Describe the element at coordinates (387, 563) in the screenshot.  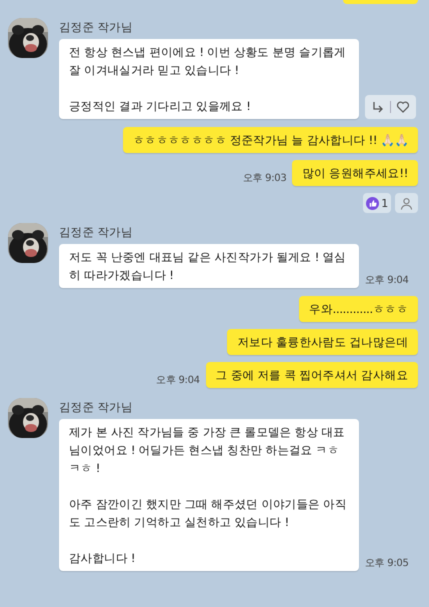
I see `message-time: 오후 9:05` at that location.